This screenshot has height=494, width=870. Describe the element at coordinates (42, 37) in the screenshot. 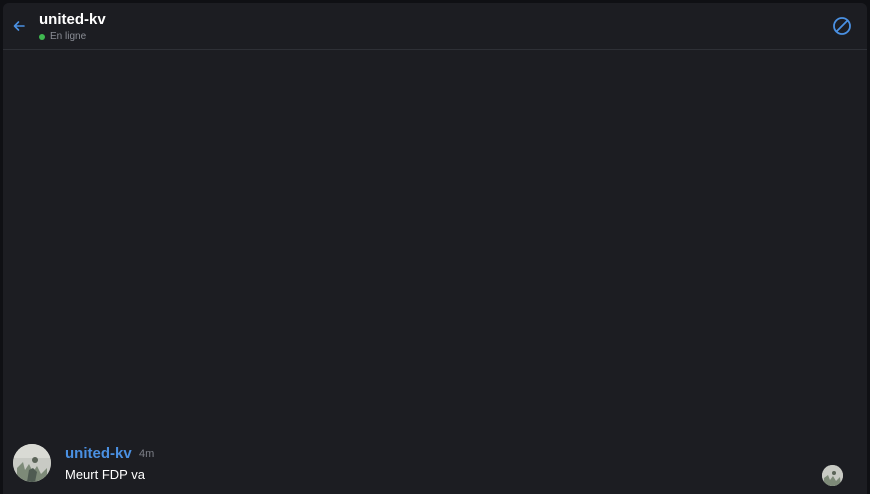

I see `online-dot-icon` at that location.